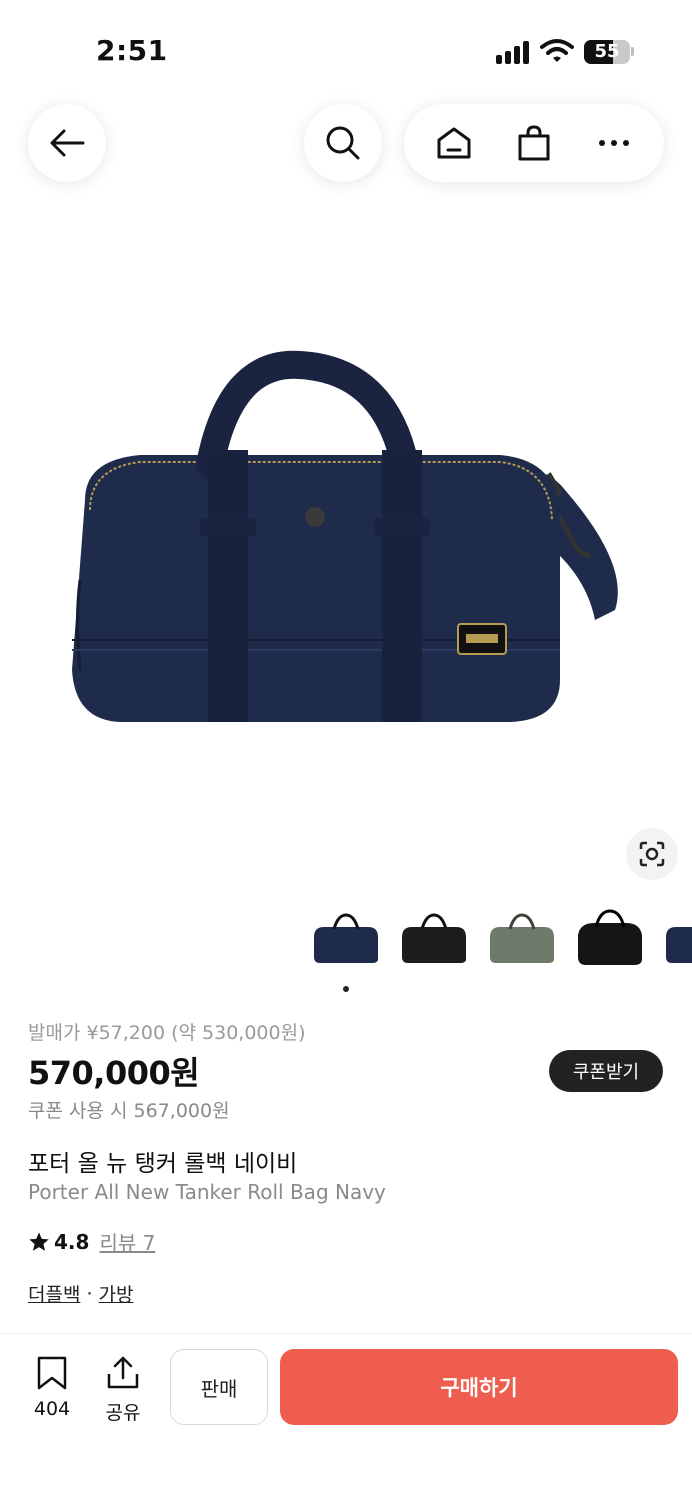  I want to click on buy-button: 구매하기, so click(479, 1387).